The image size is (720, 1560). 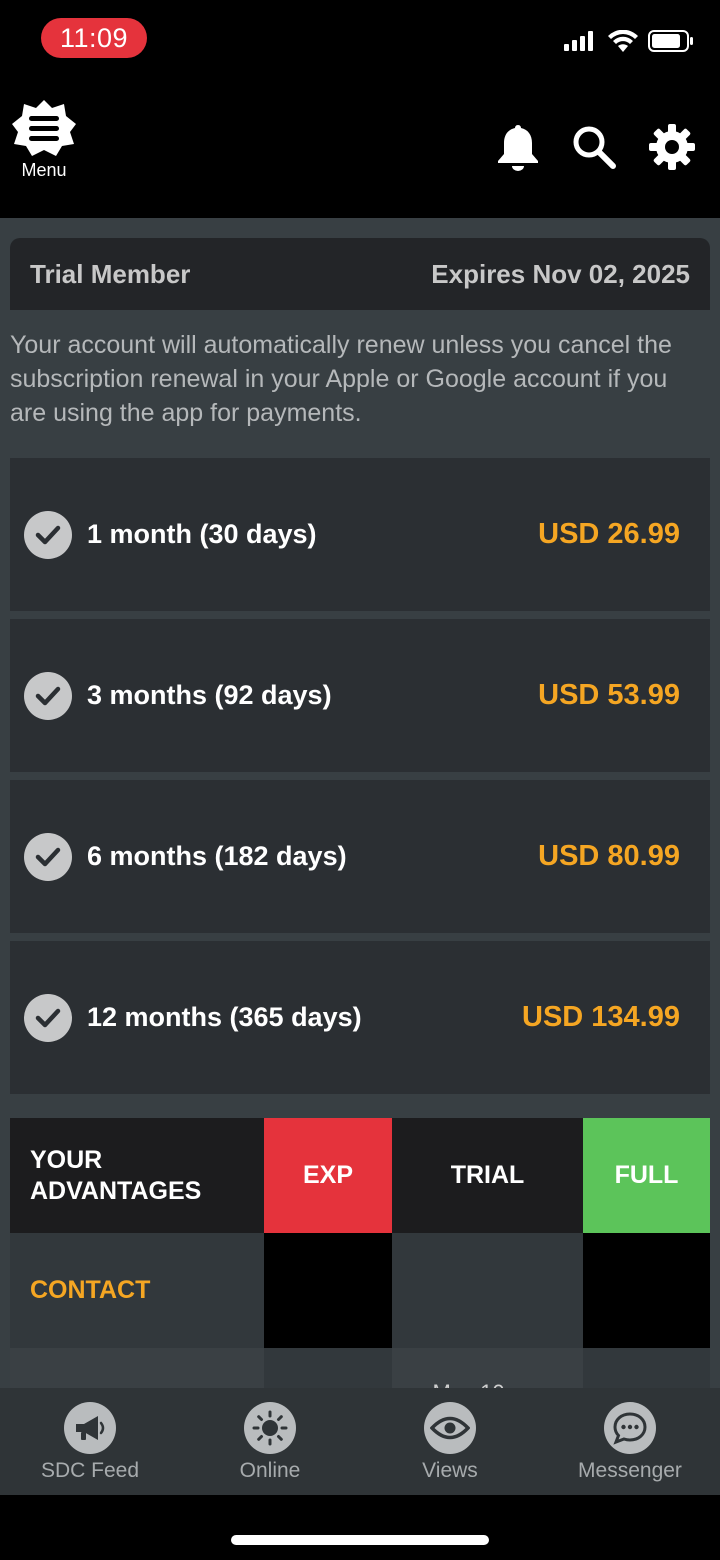 I want to click on cell-contact-full, so click(x=646, y=1290).